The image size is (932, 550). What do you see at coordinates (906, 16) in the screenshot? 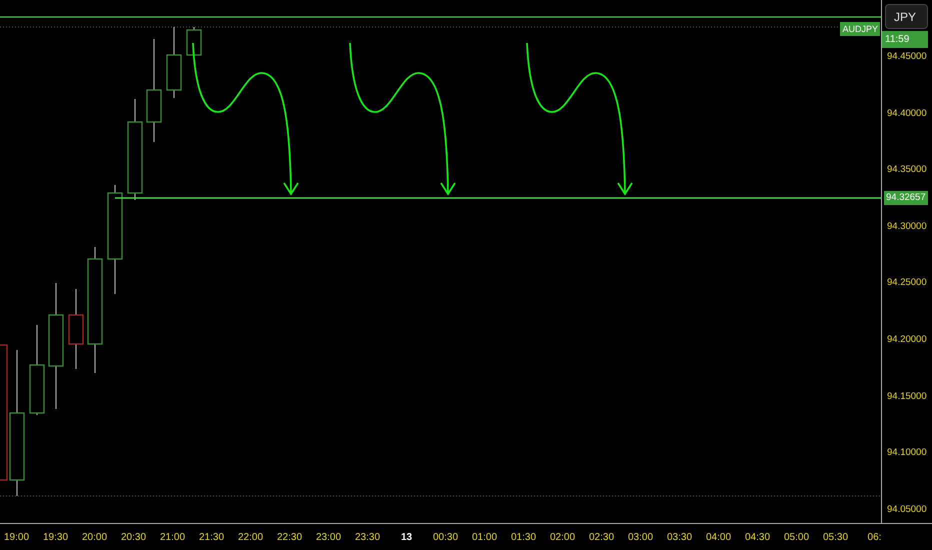
I see `currency-button: JPY` at bounding box center [906, 16].